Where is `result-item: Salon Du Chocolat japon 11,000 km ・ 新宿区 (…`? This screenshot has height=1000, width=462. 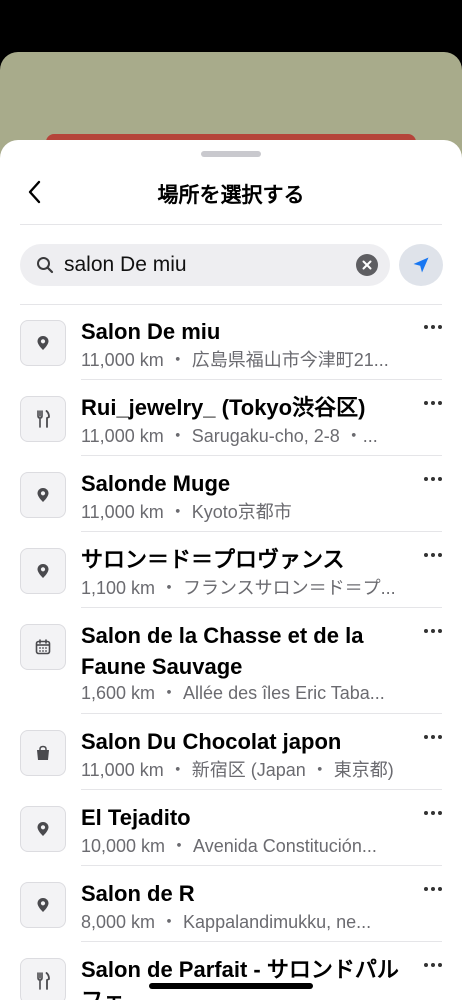
result-item: Salon Du Chocolat japon 11,000 km ・ 新宿区 (… is located at coordinates (231, 752).